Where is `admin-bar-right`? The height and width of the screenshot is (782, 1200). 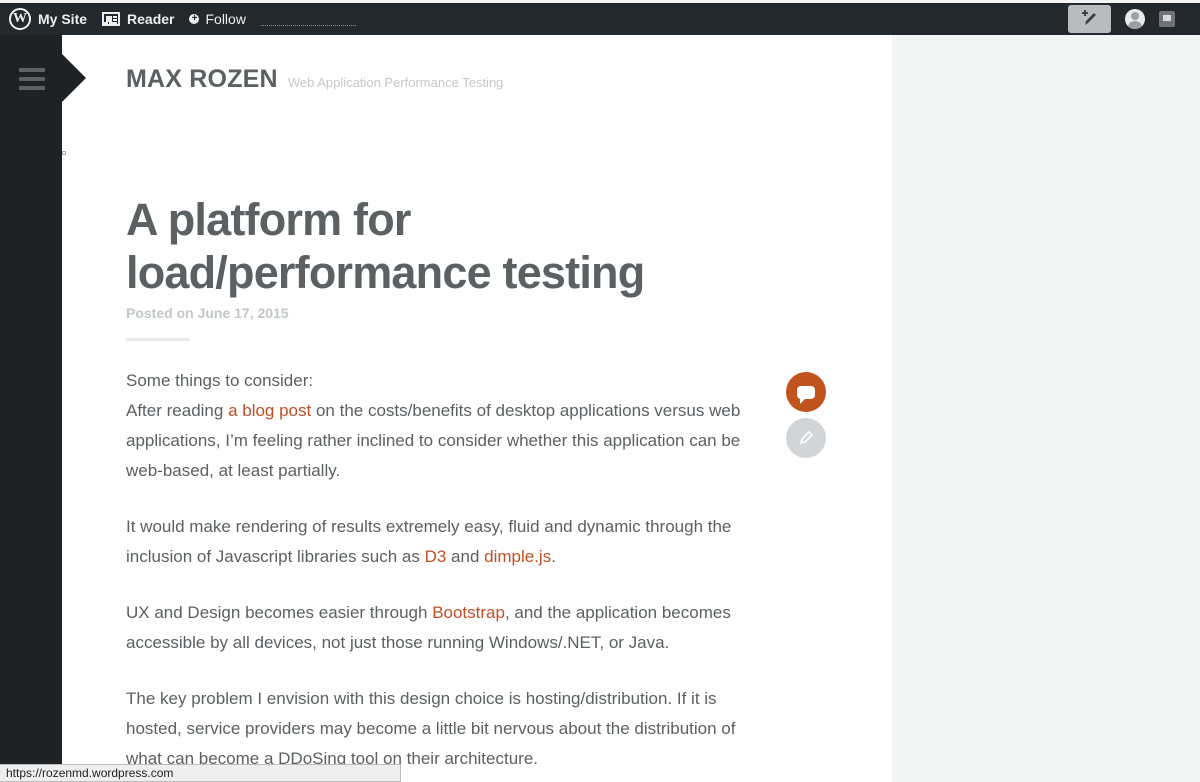
admin-bar-right is located at coordinates (1134, 19).